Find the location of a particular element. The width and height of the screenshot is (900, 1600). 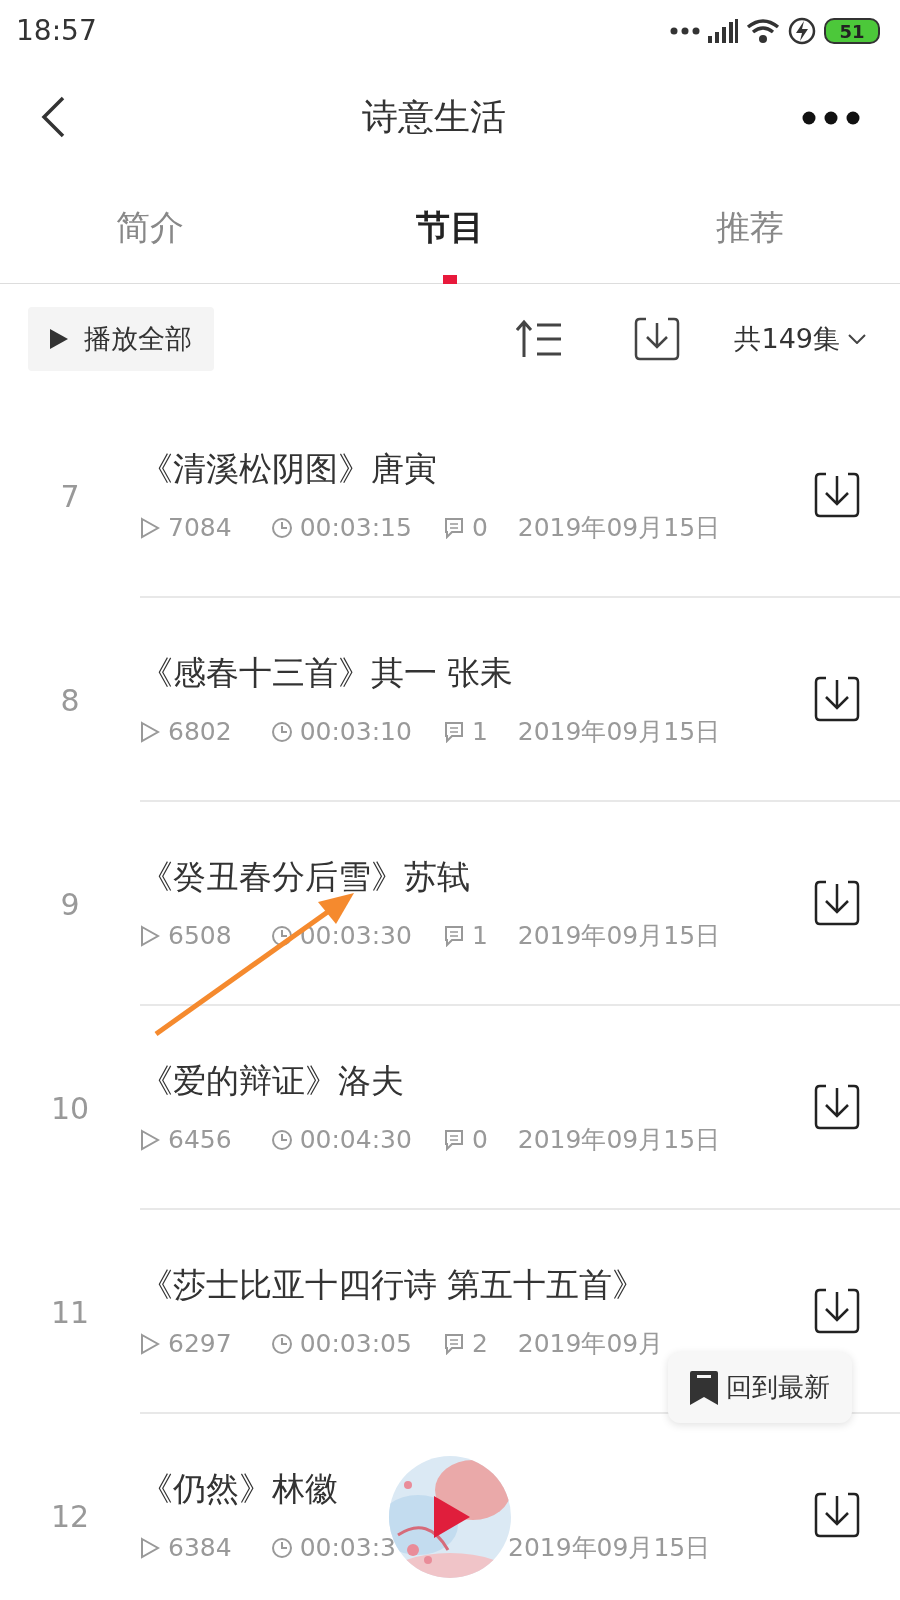

sort-icon is located at coordinates (539, 339).